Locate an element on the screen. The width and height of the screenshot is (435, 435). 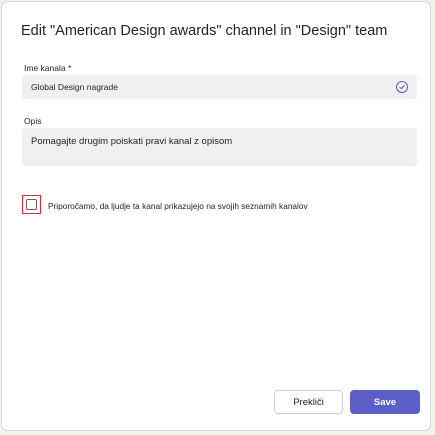
cancel-button: Prekliči is located at coordinates (308, 402).